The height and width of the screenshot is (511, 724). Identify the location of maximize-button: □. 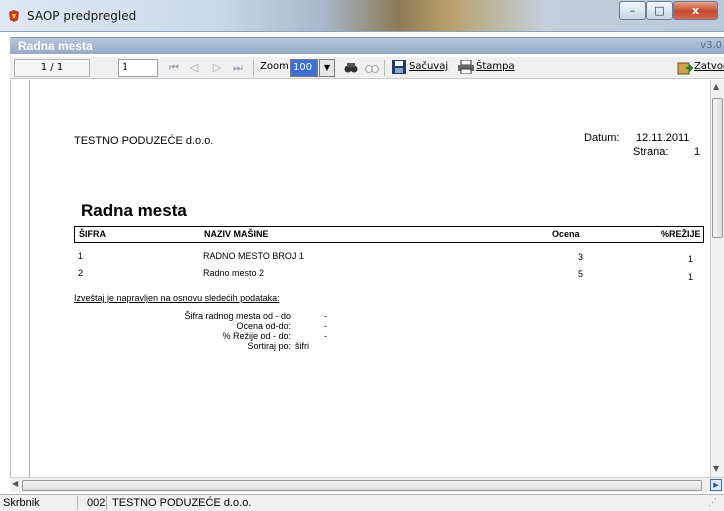
(659, 10).